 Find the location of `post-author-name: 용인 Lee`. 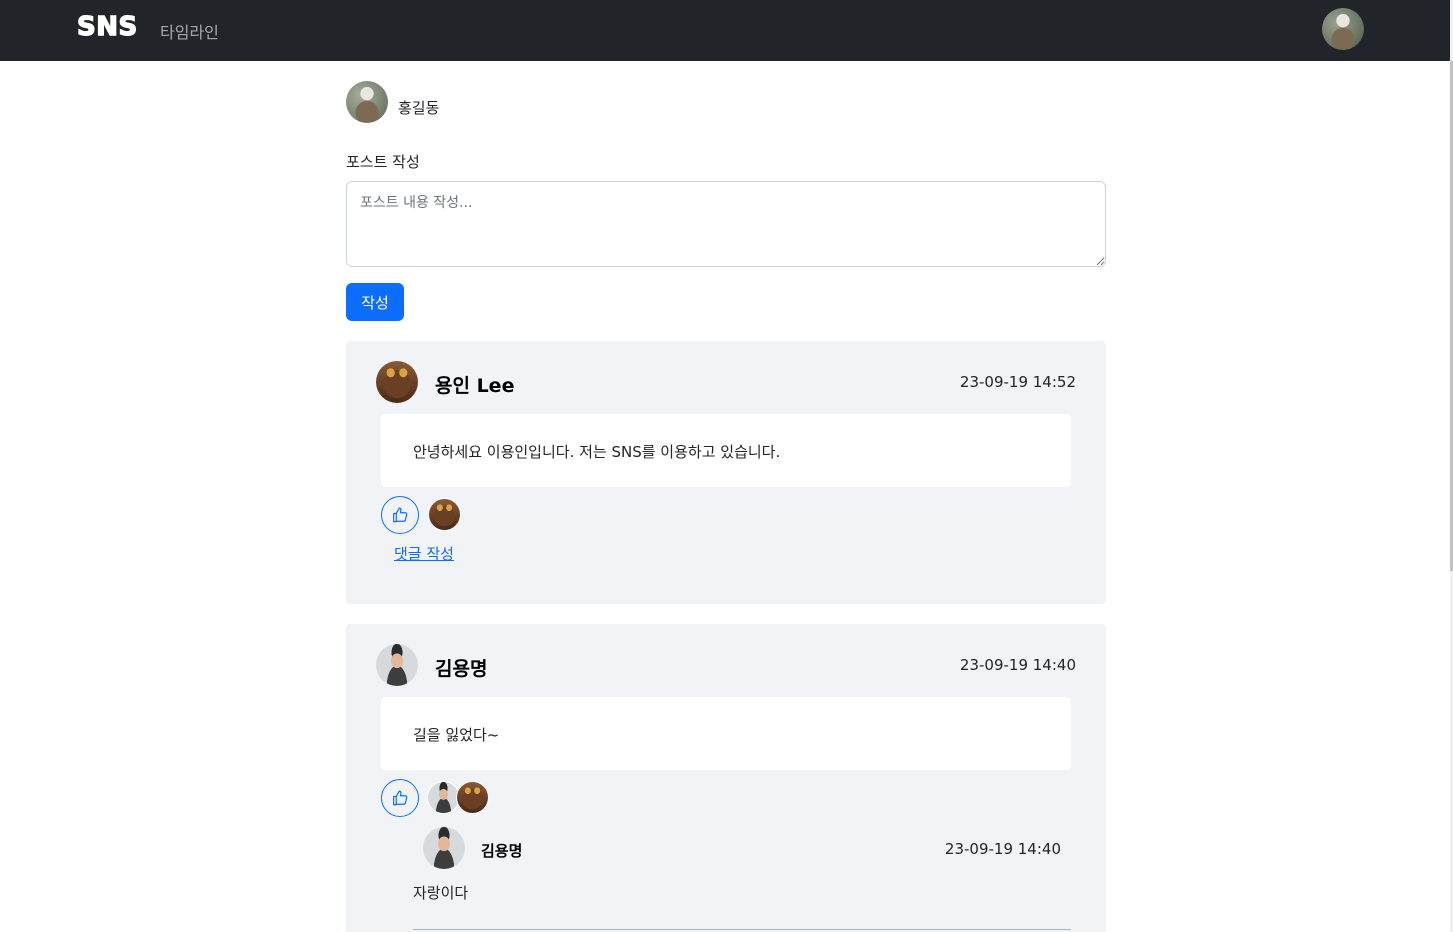

post-author-name: 용인 Lee is located at coordinates (475, 386).